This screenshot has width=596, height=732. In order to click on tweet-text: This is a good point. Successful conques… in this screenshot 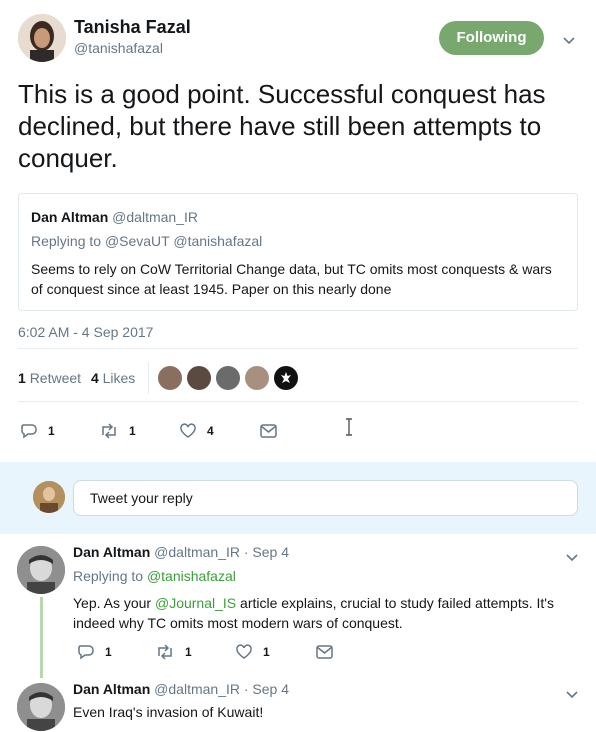, I will do `click(282, 126)`.